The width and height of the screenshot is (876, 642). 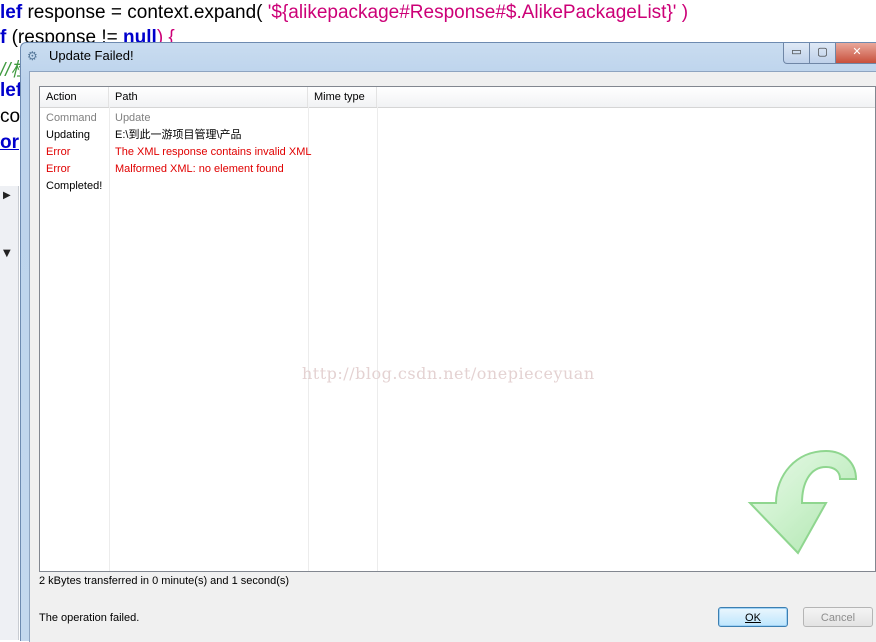 I want to click on column-header-path: Path, so click(x=208, y=97).